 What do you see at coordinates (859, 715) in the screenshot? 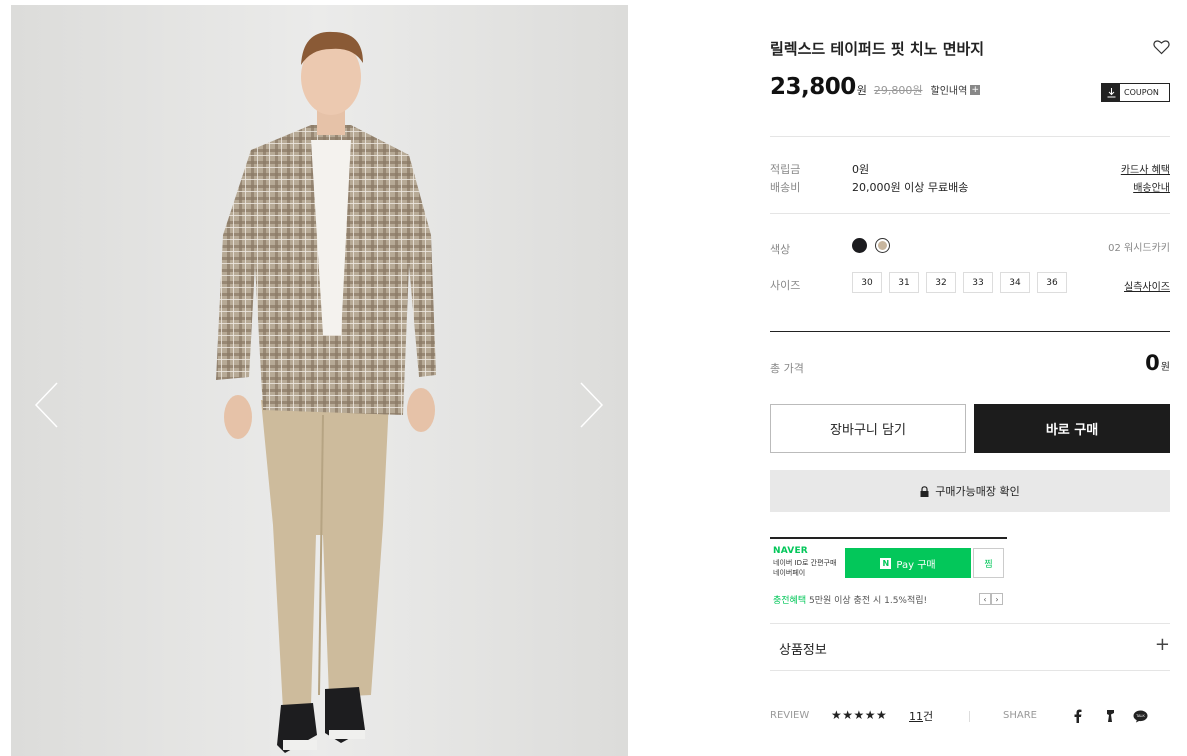
I see `rating-stars: ★★★★★` at bounding box center [859, 715].